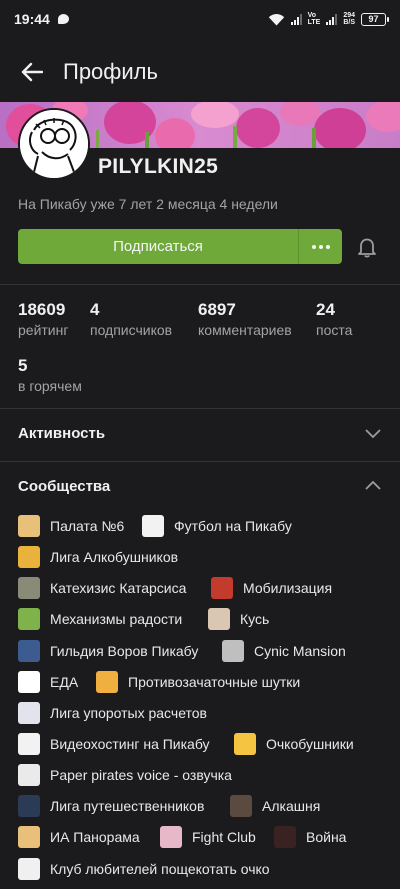 The height and width of the screenshot is (889, 400). Describe the element at coordinates (217, 309) in the screenshot. I see `stat-comments-value: 6897` at that location.